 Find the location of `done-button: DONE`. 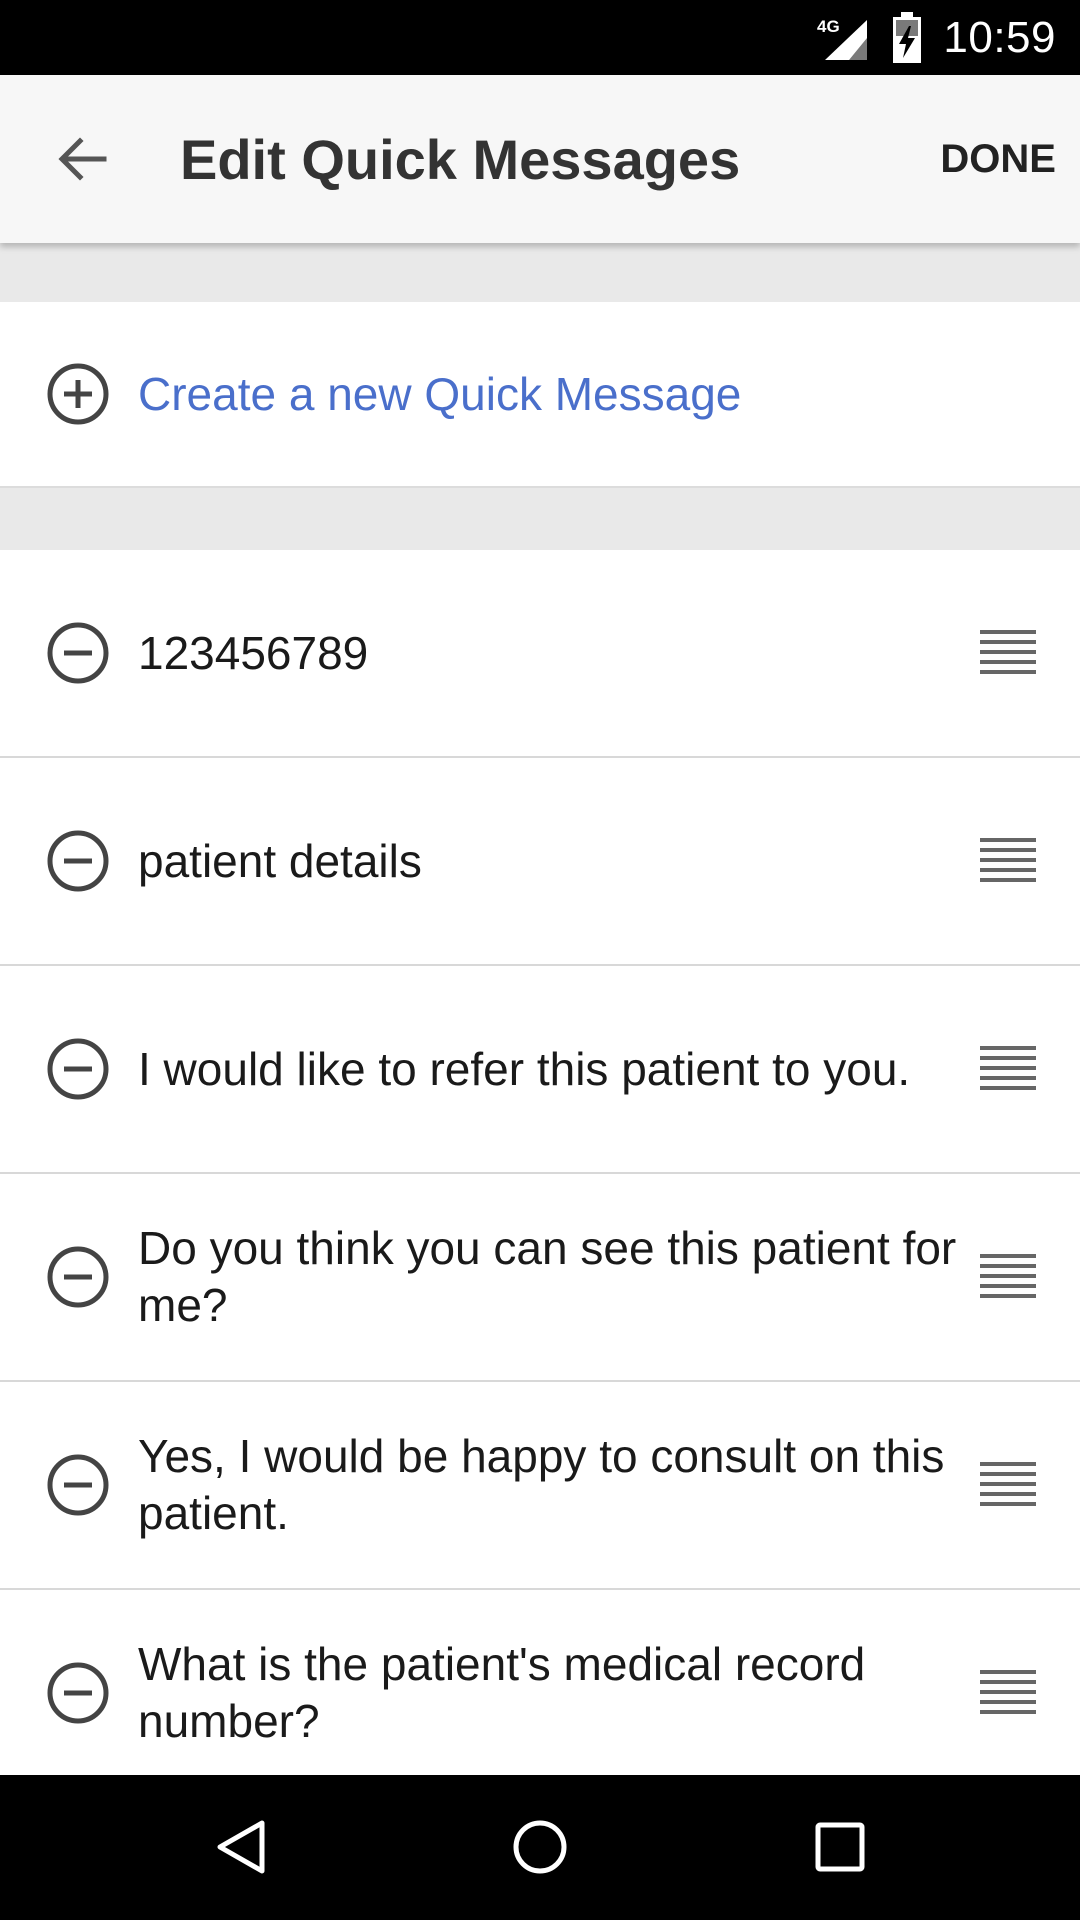

done-button: DONE is located at coordinates (998, 159).